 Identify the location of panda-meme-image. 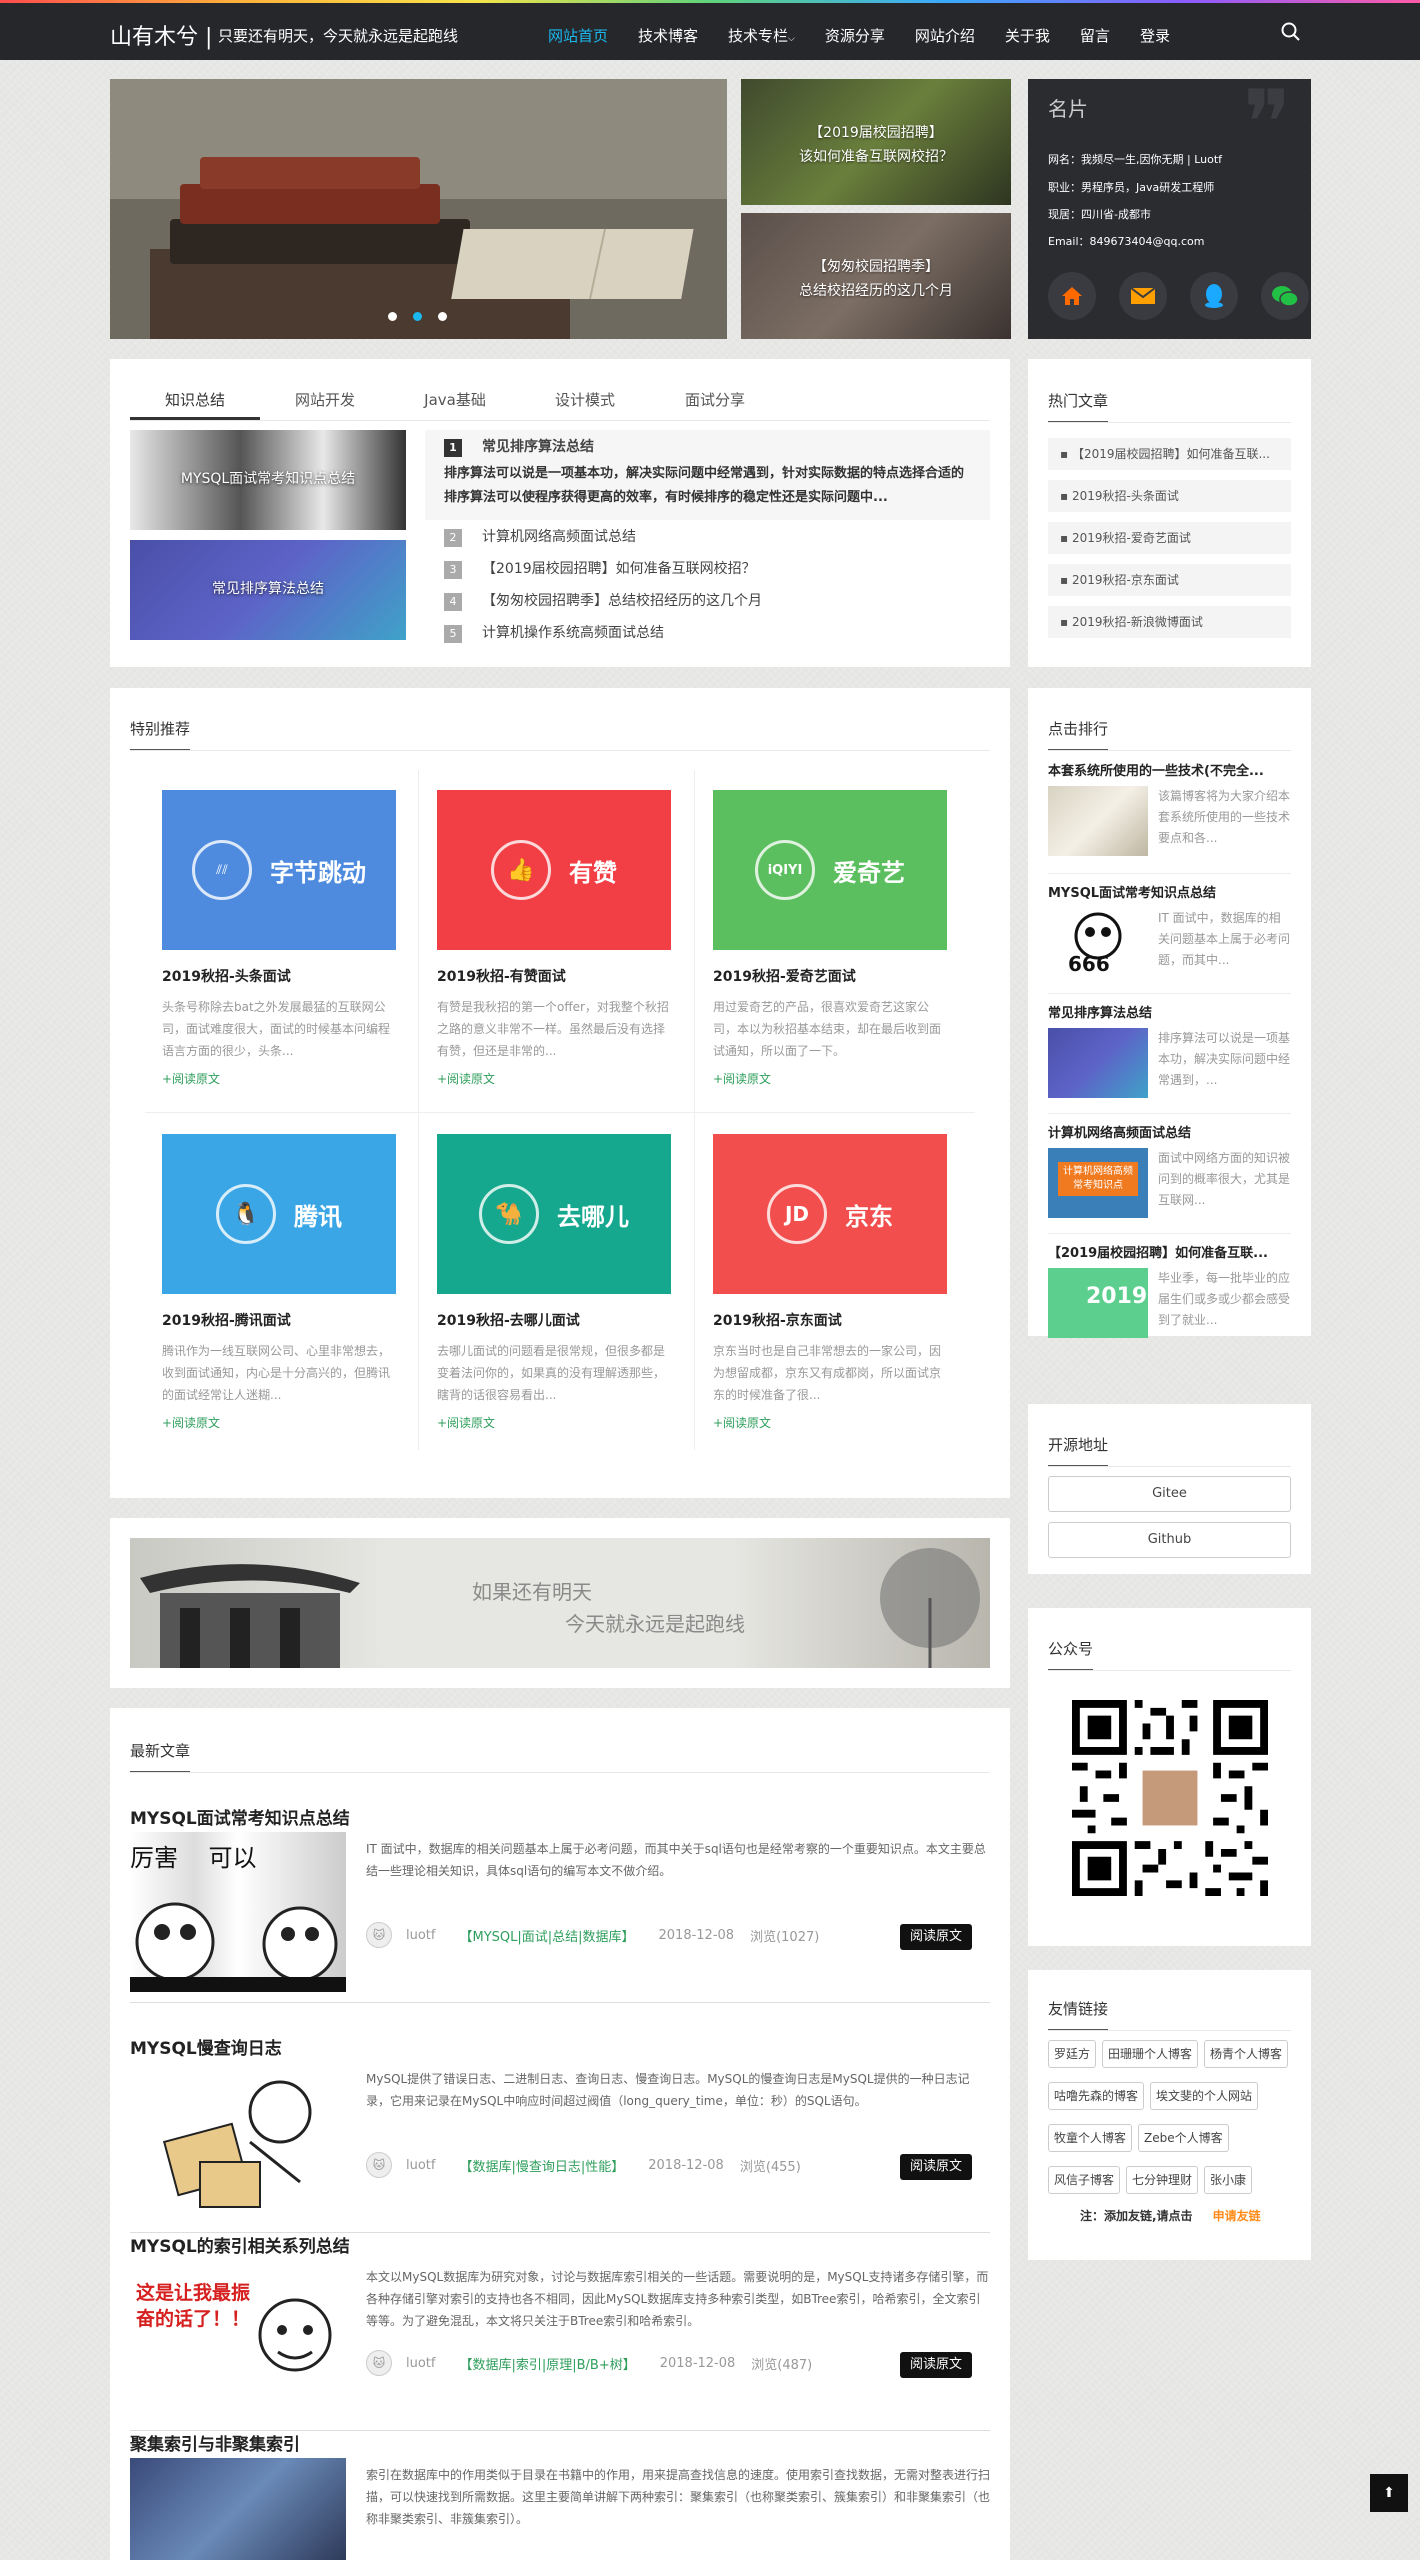
(238, 1947).